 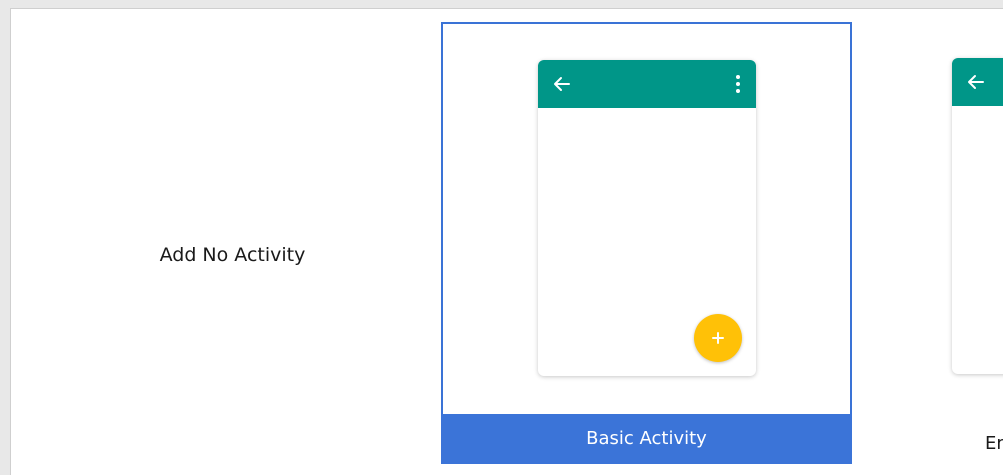 I want to click on more-vert-icon, so click(x=738, y=84).